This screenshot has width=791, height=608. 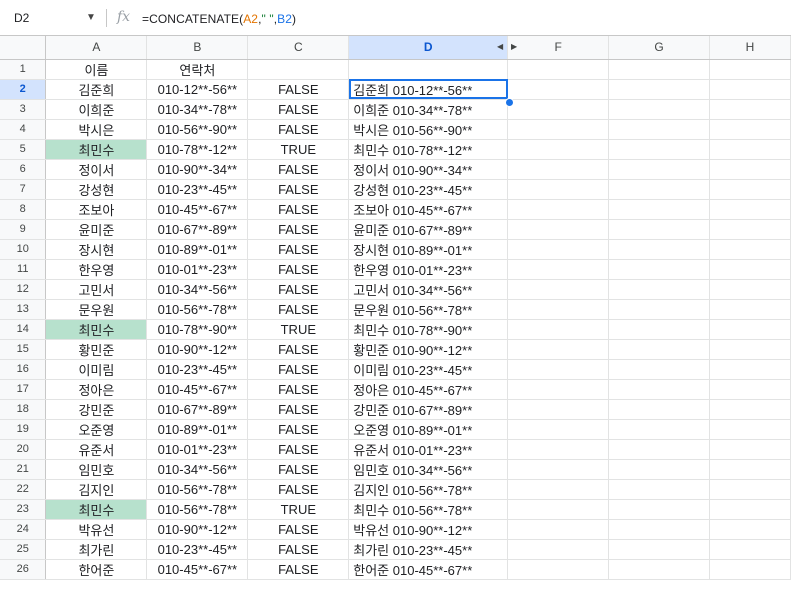 What do you see at coordinates (23, 149) in the screenshot?
I see `row-header: 5` at bounding box center [23, 149].